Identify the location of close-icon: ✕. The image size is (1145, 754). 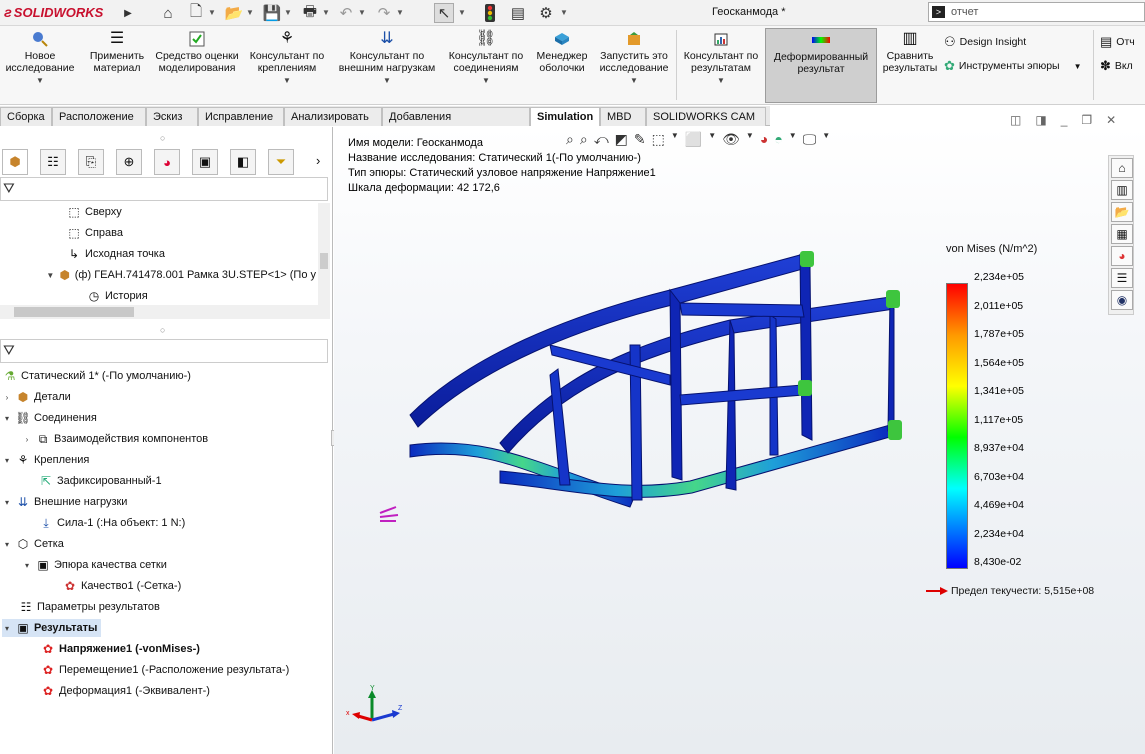
(1111, 120).